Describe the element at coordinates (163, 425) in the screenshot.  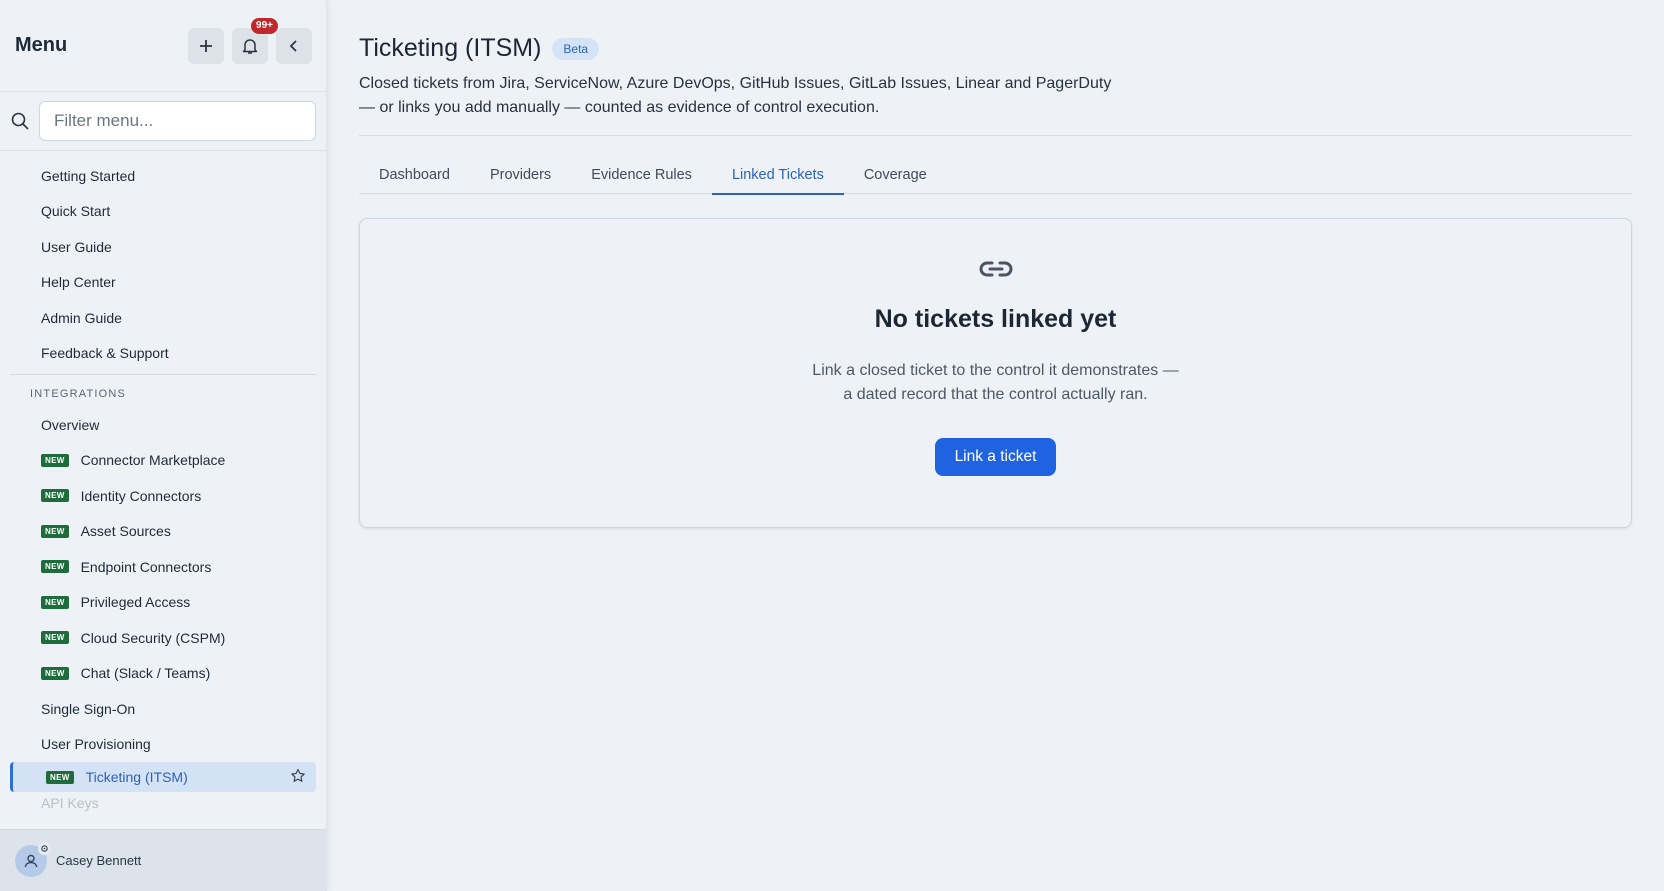
I see `sidebar-item-overview: Overview` at that location.